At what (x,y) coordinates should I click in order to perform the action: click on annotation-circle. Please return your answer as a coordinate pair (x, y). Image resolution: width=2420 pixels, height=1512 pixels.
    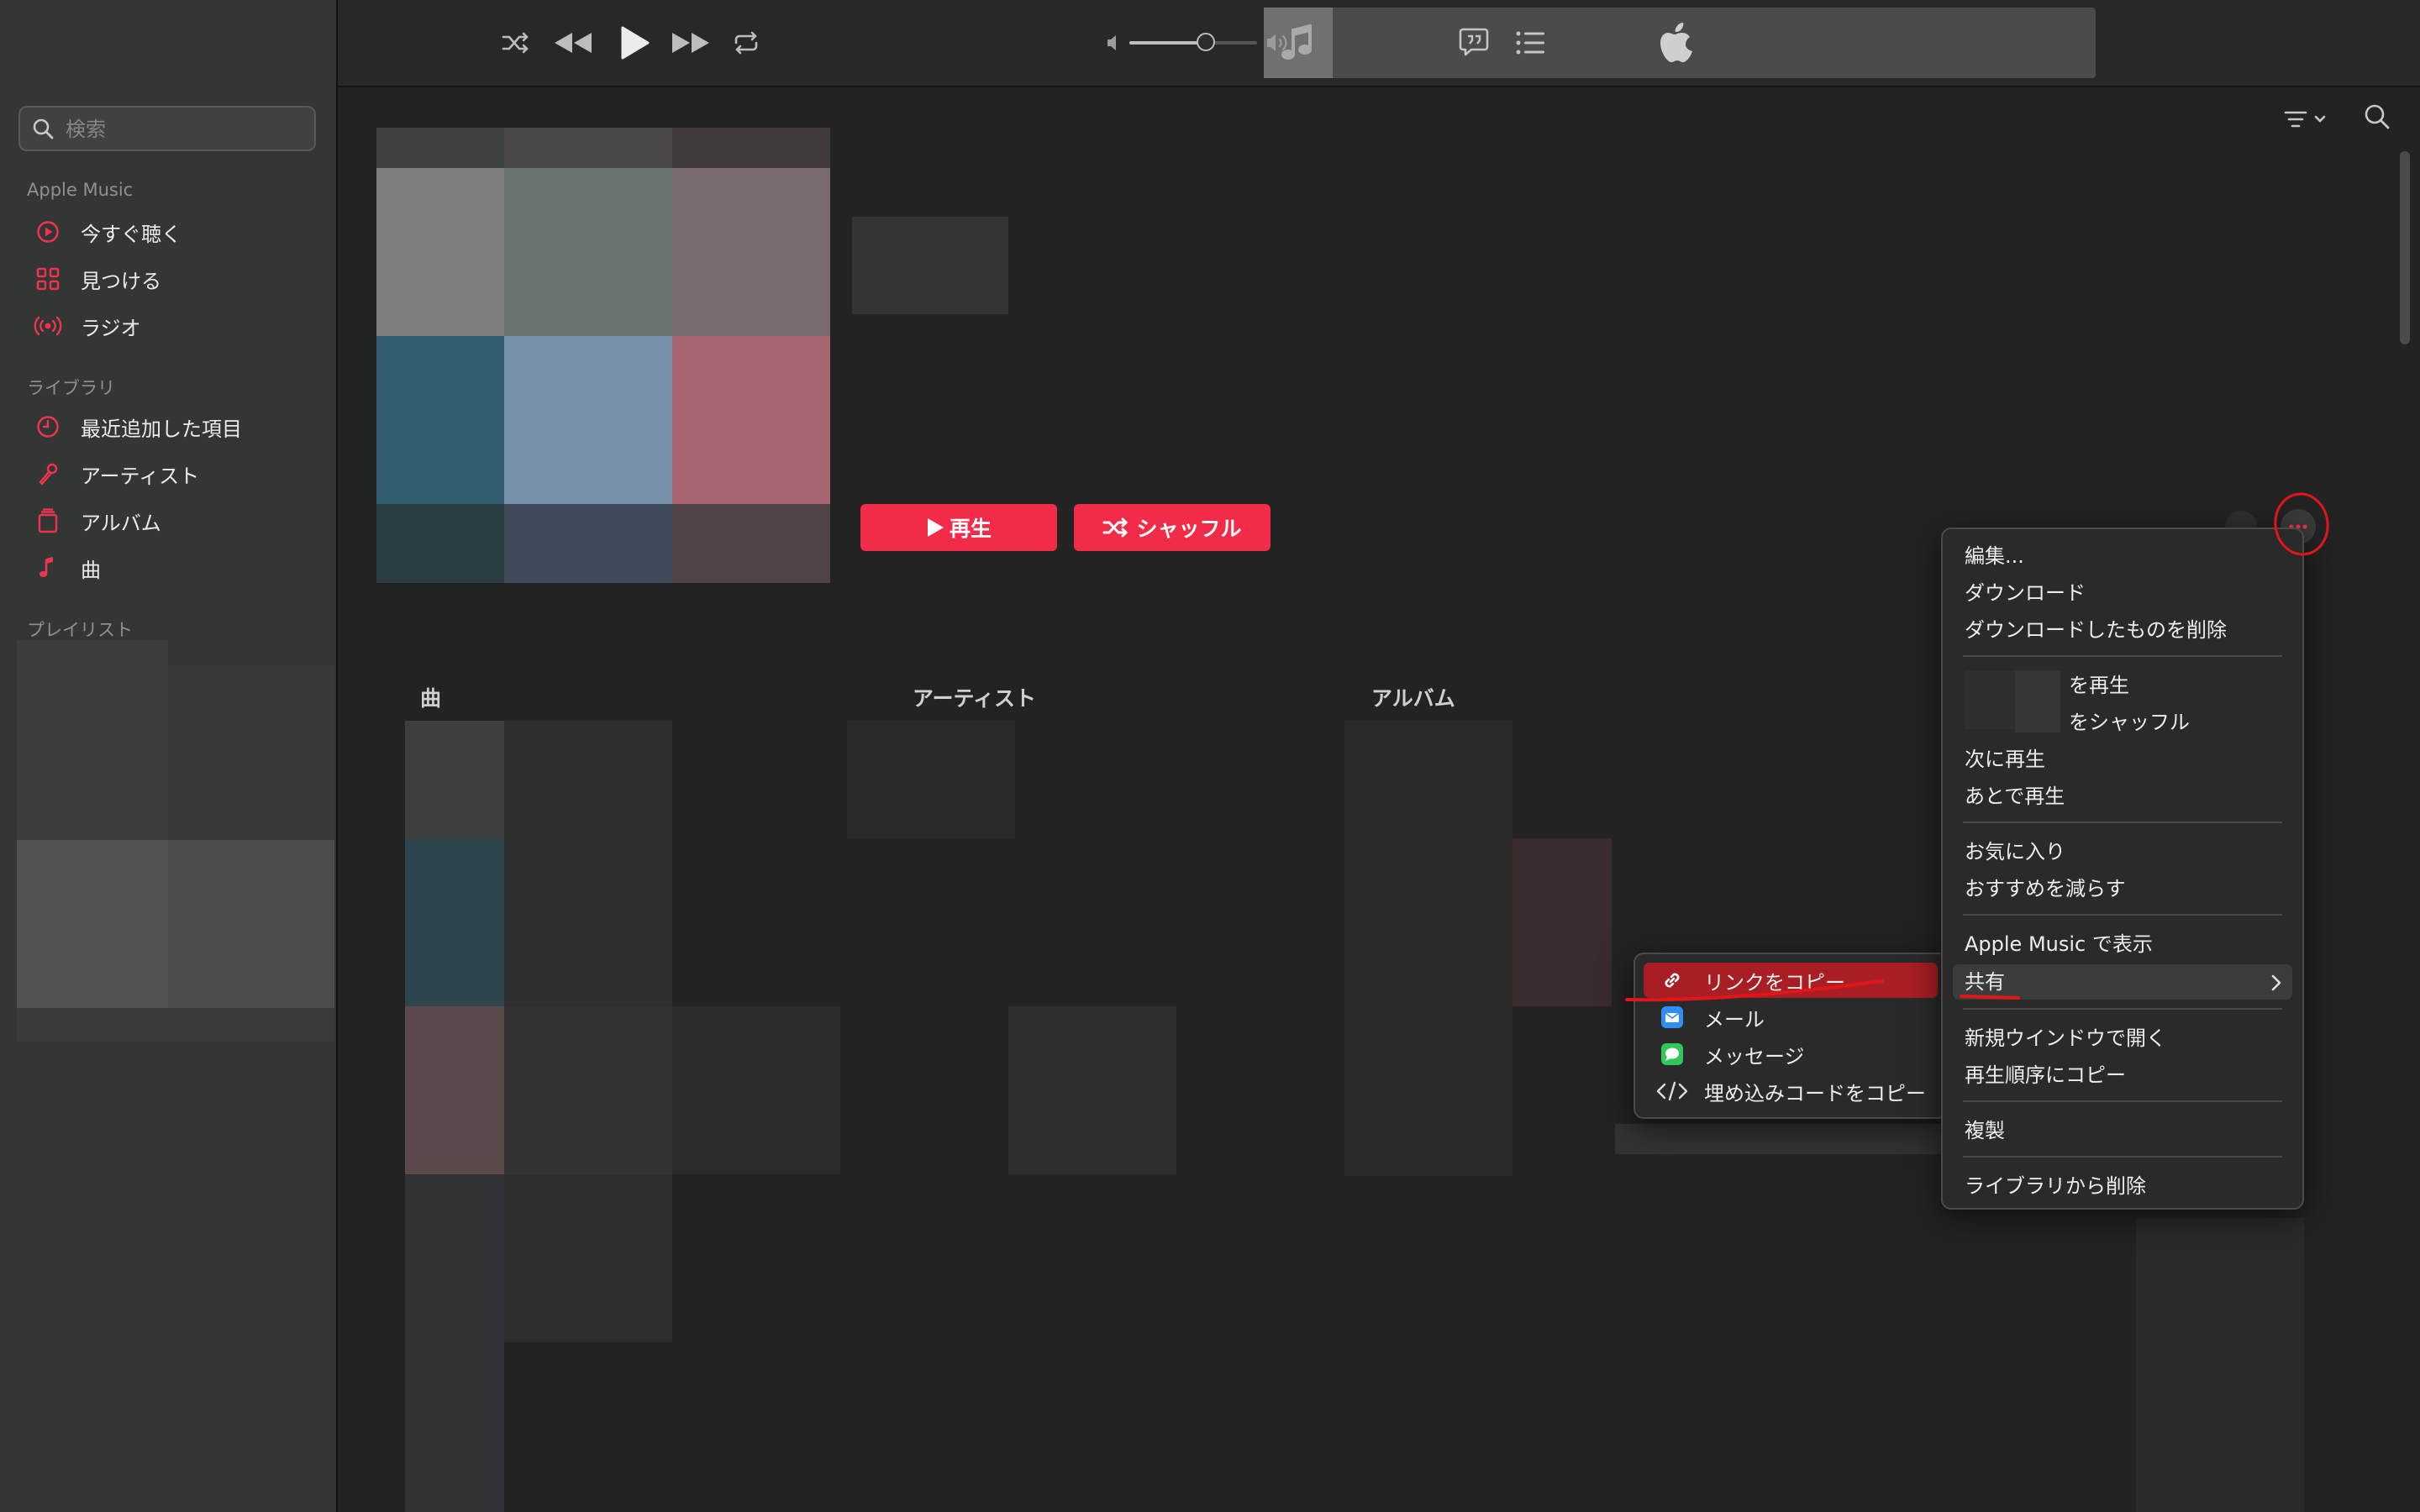
    Looking at the image, I should click on (2301, 524).